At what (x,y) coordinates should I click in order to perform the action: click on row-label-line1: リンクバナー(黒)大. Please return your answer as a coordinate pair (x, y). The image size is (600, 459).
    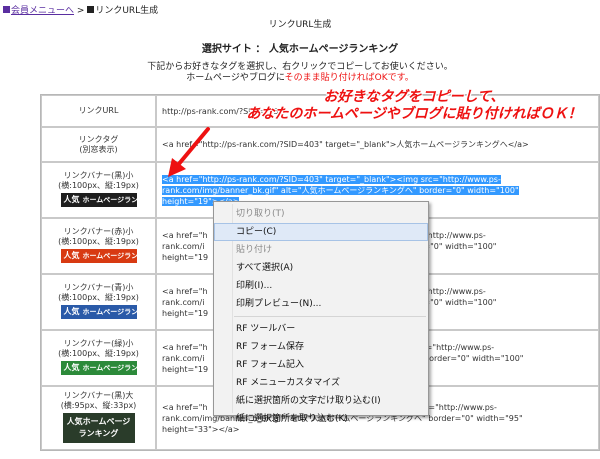
    Looking at the image, I should click on (98, 395).